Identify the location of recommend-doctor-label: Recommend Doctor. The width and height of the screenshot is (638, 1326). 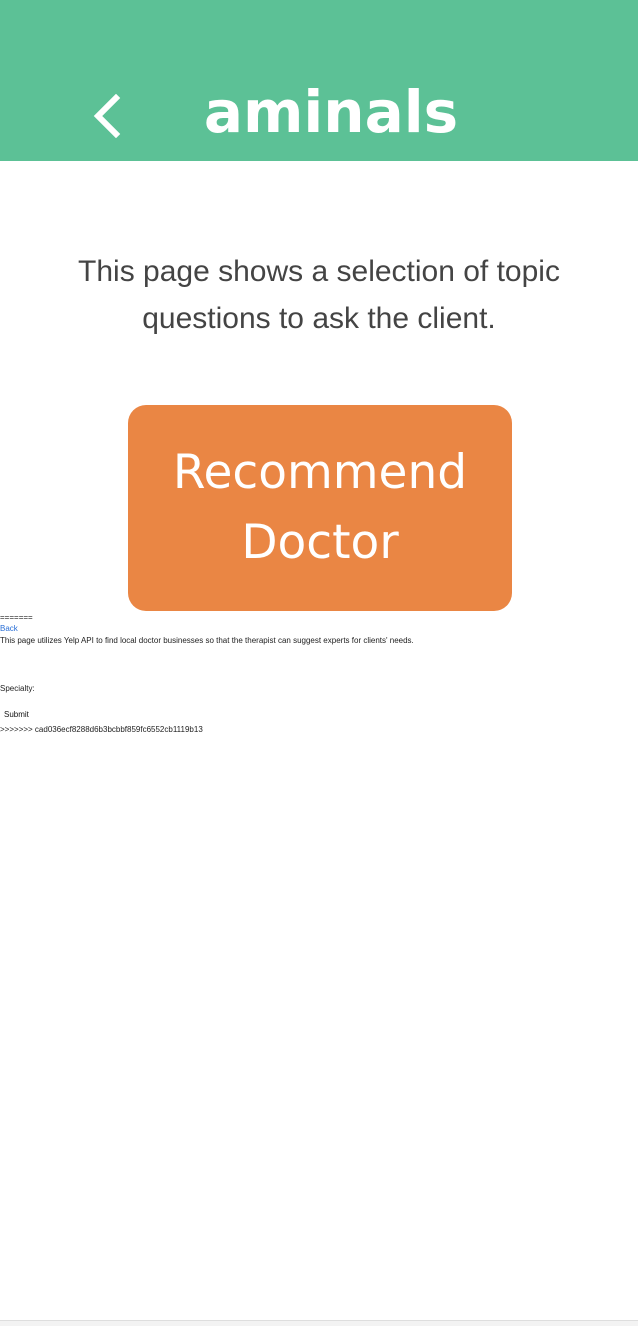
(320, 507).